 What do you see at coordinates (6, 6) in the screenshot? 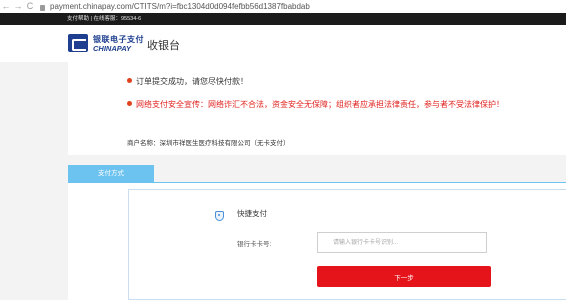
I see `back-icon: ←` at bounding box center [6, 6].